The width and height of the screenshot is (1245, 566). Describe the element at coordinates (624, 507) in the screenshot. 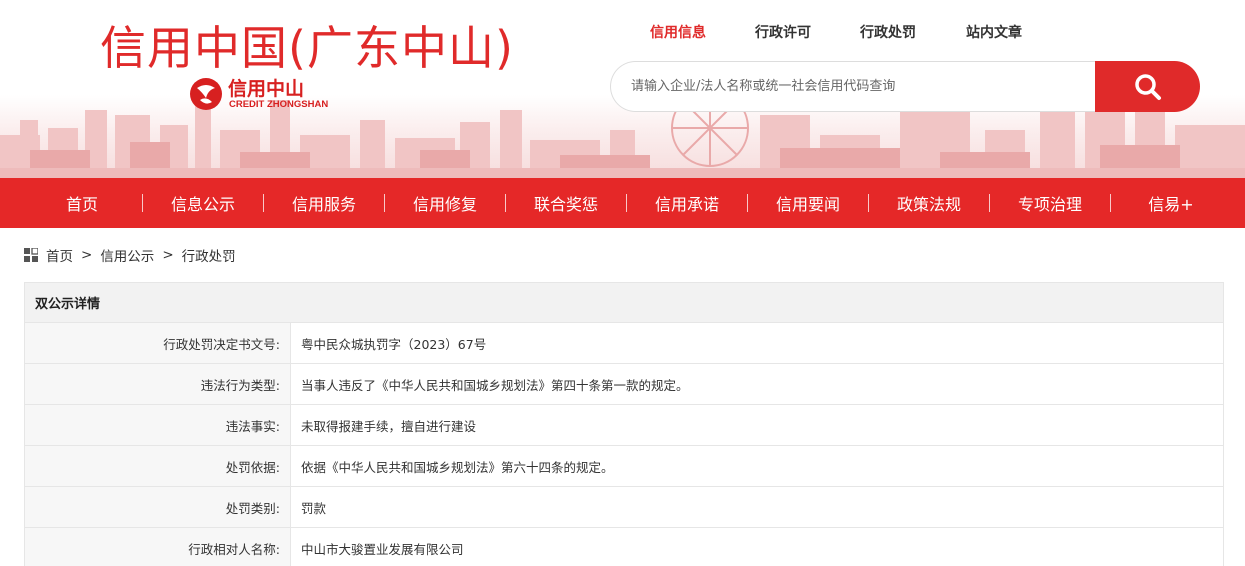

I see `table-row: 处罚类别: 罚款` at that location.